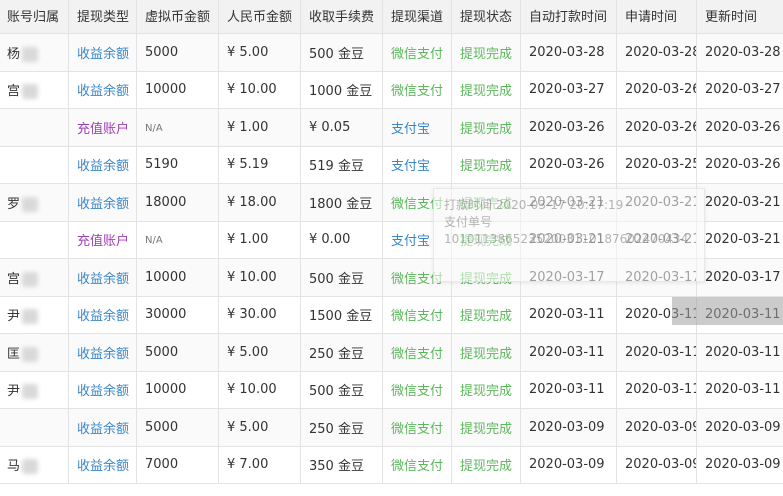 This screenshot has height=496, width=783. Describe the element at coordinates (743, 390) in the screenshot. I see `update-time-text: 2020-03-11` at that location.